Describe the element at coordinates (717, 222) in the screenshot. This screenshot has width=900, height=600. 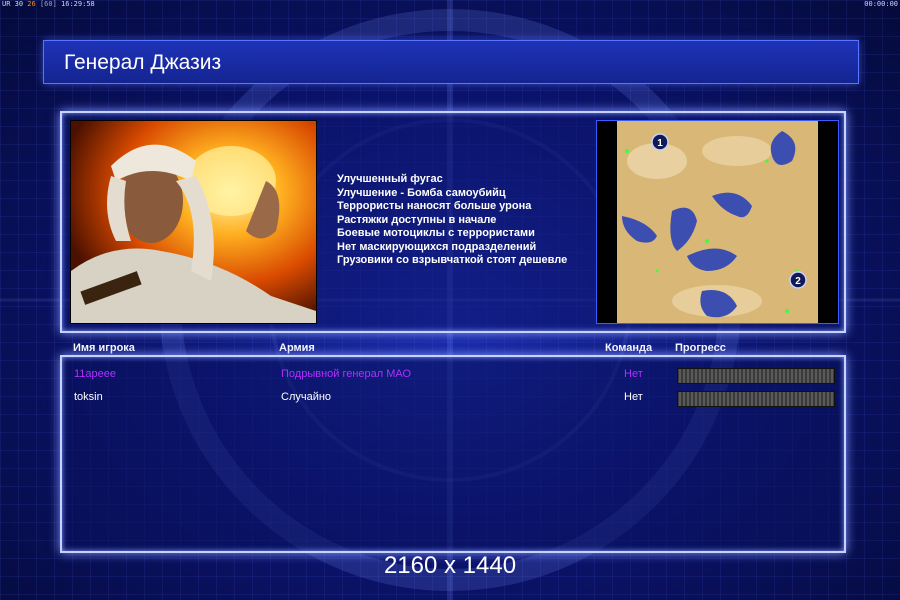
I see `map-preview: 1 2` at that location.